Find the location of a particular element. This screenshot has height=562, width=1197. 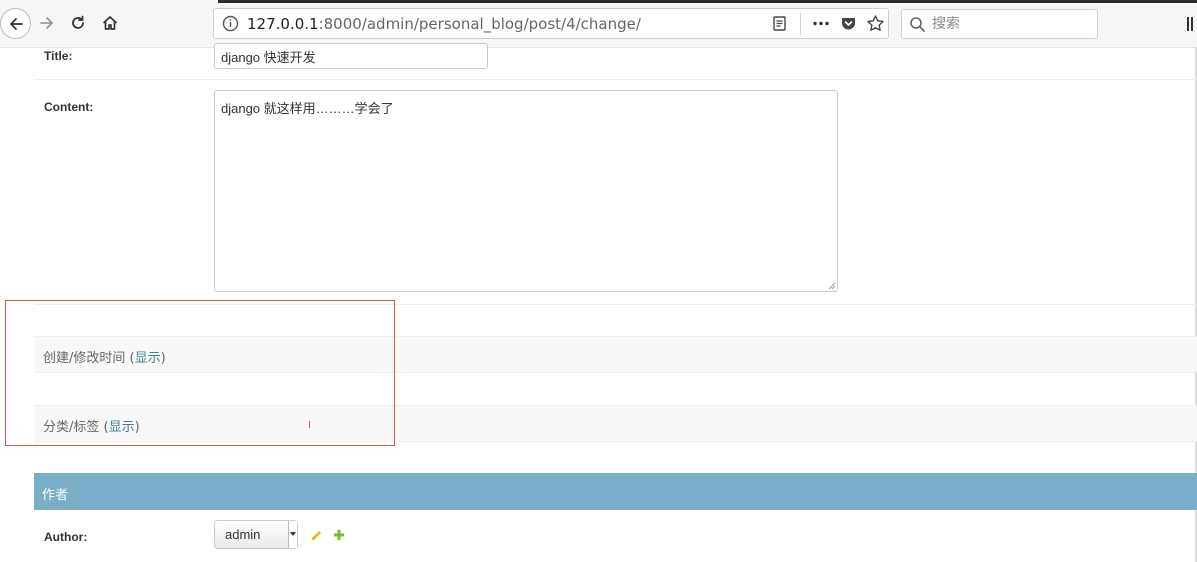

fieldset-title: 创建/修改时间 (显示) is located at coordinates (104, 358).